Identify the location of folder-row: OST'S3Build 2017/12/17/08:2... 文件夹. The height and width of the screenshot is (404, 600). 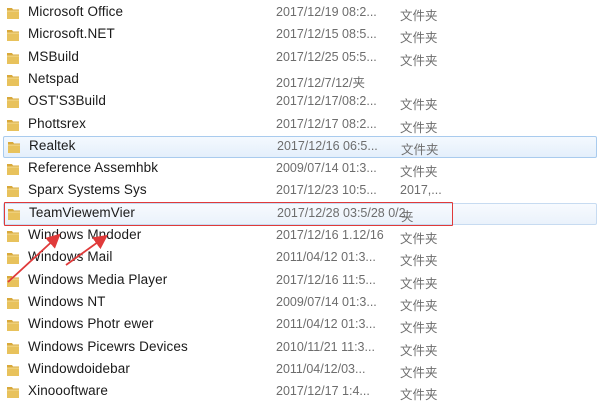
(300, 102).